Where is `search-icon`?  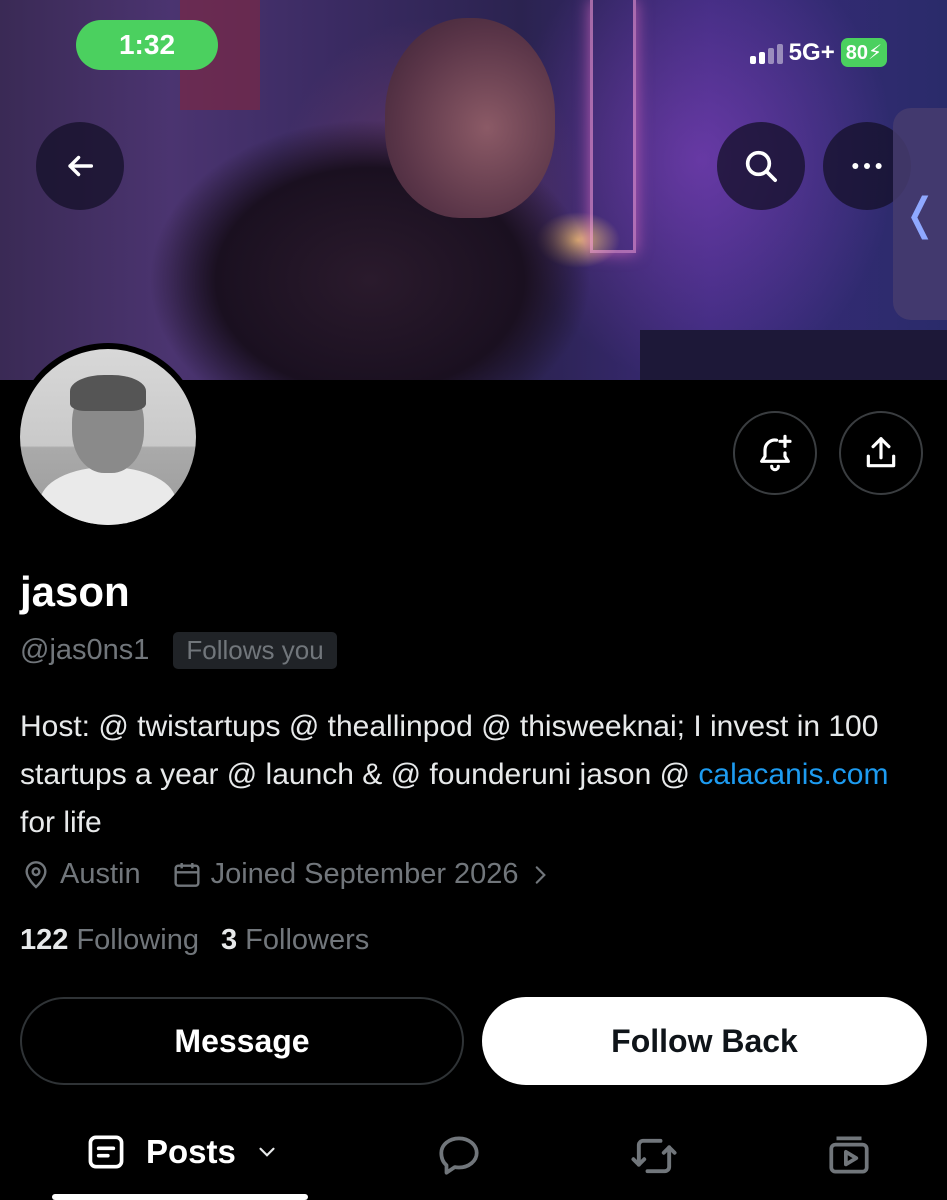
search-icon is located at coordinates (761, 166).